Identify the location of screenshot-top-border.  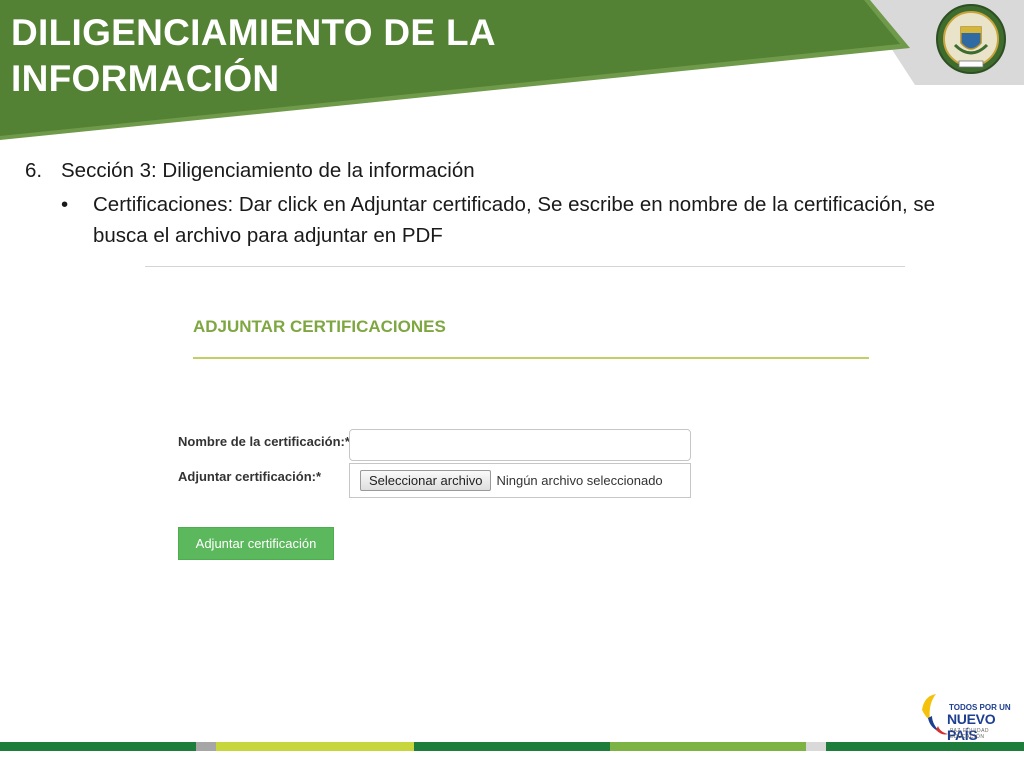
(525, 266).